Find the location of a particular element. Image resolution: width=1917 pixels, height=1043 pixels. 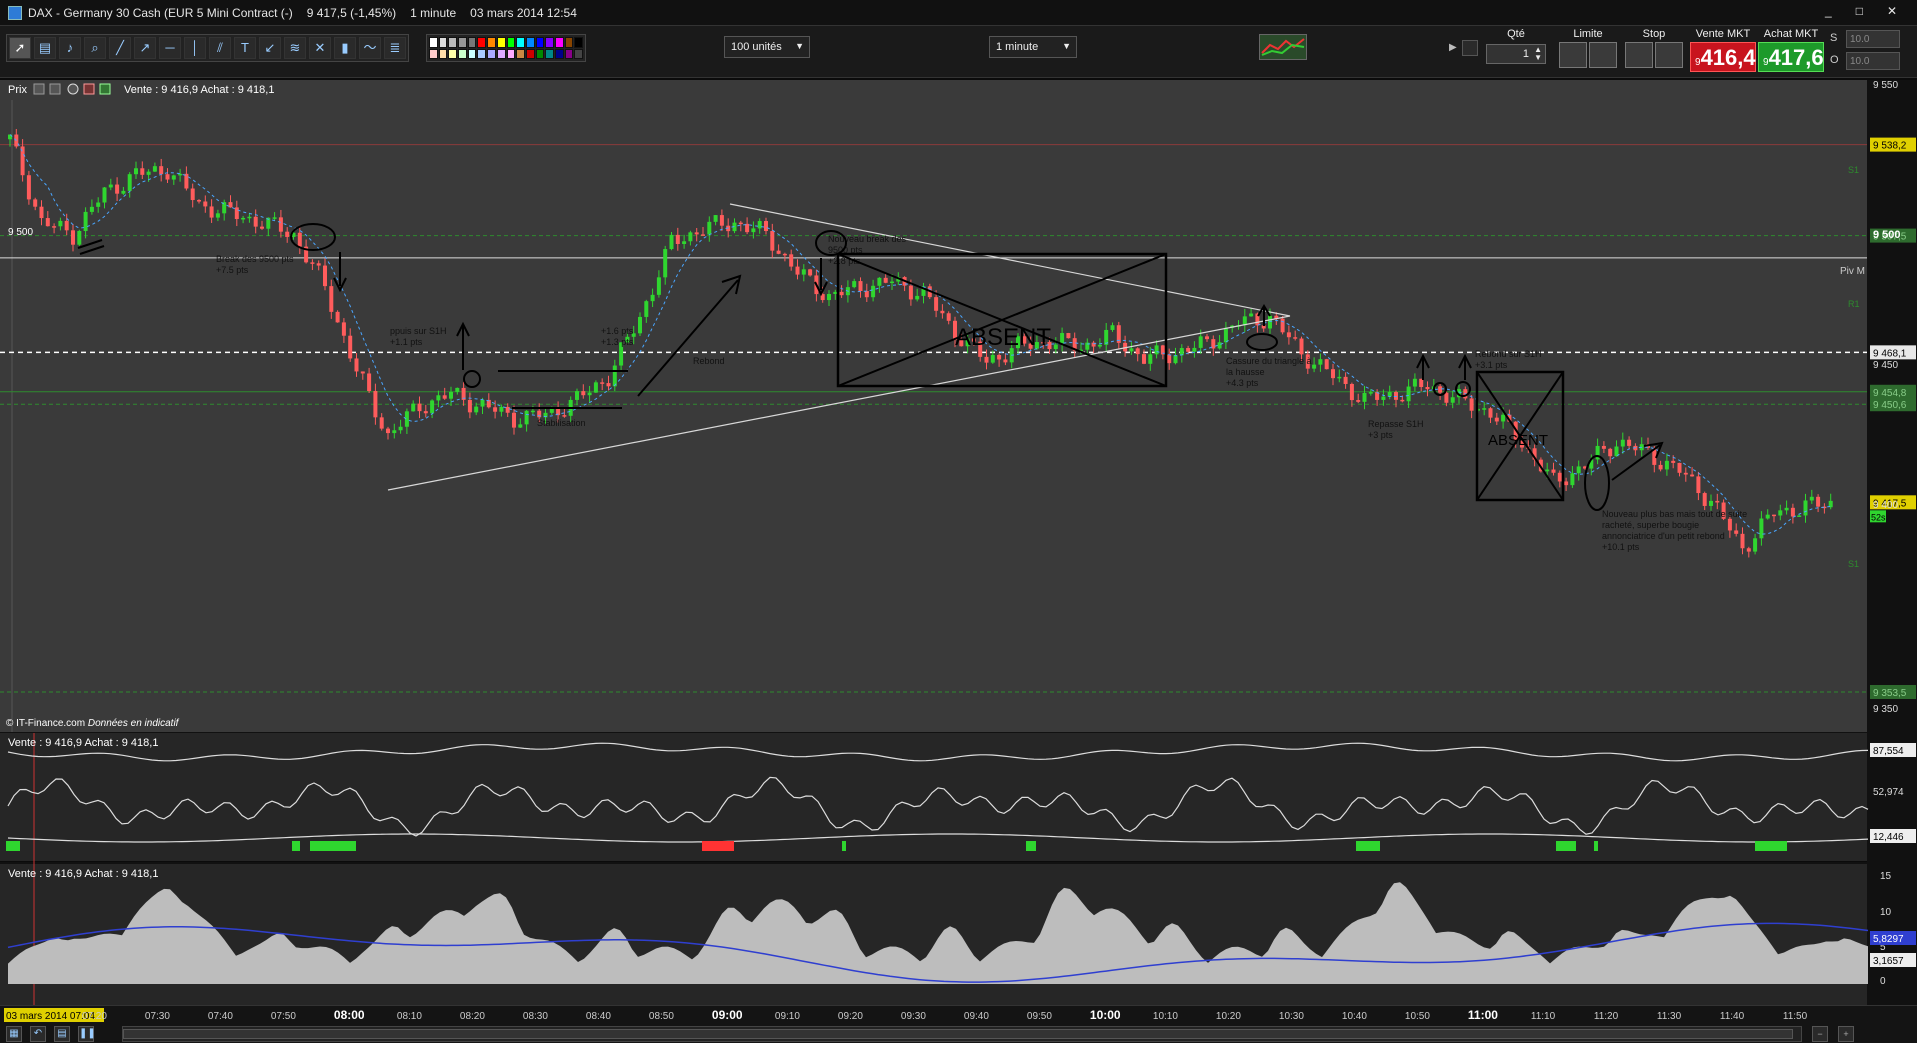

pause-icon: ❚❚ is located at coordinates (87, 1034).